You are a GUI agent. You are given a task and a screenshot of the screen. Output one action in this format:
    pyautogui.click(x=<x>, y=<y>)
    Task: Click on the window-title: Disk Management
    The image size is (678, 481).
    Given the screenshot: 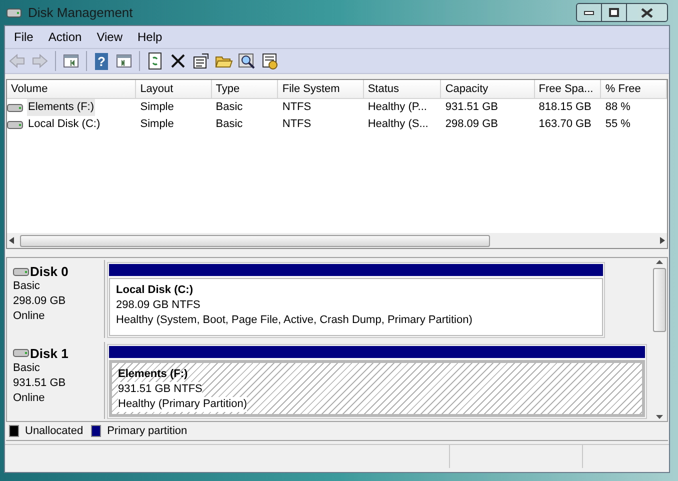 What is the action you would take?
    pyautogui.click(x=80, y=13)
    